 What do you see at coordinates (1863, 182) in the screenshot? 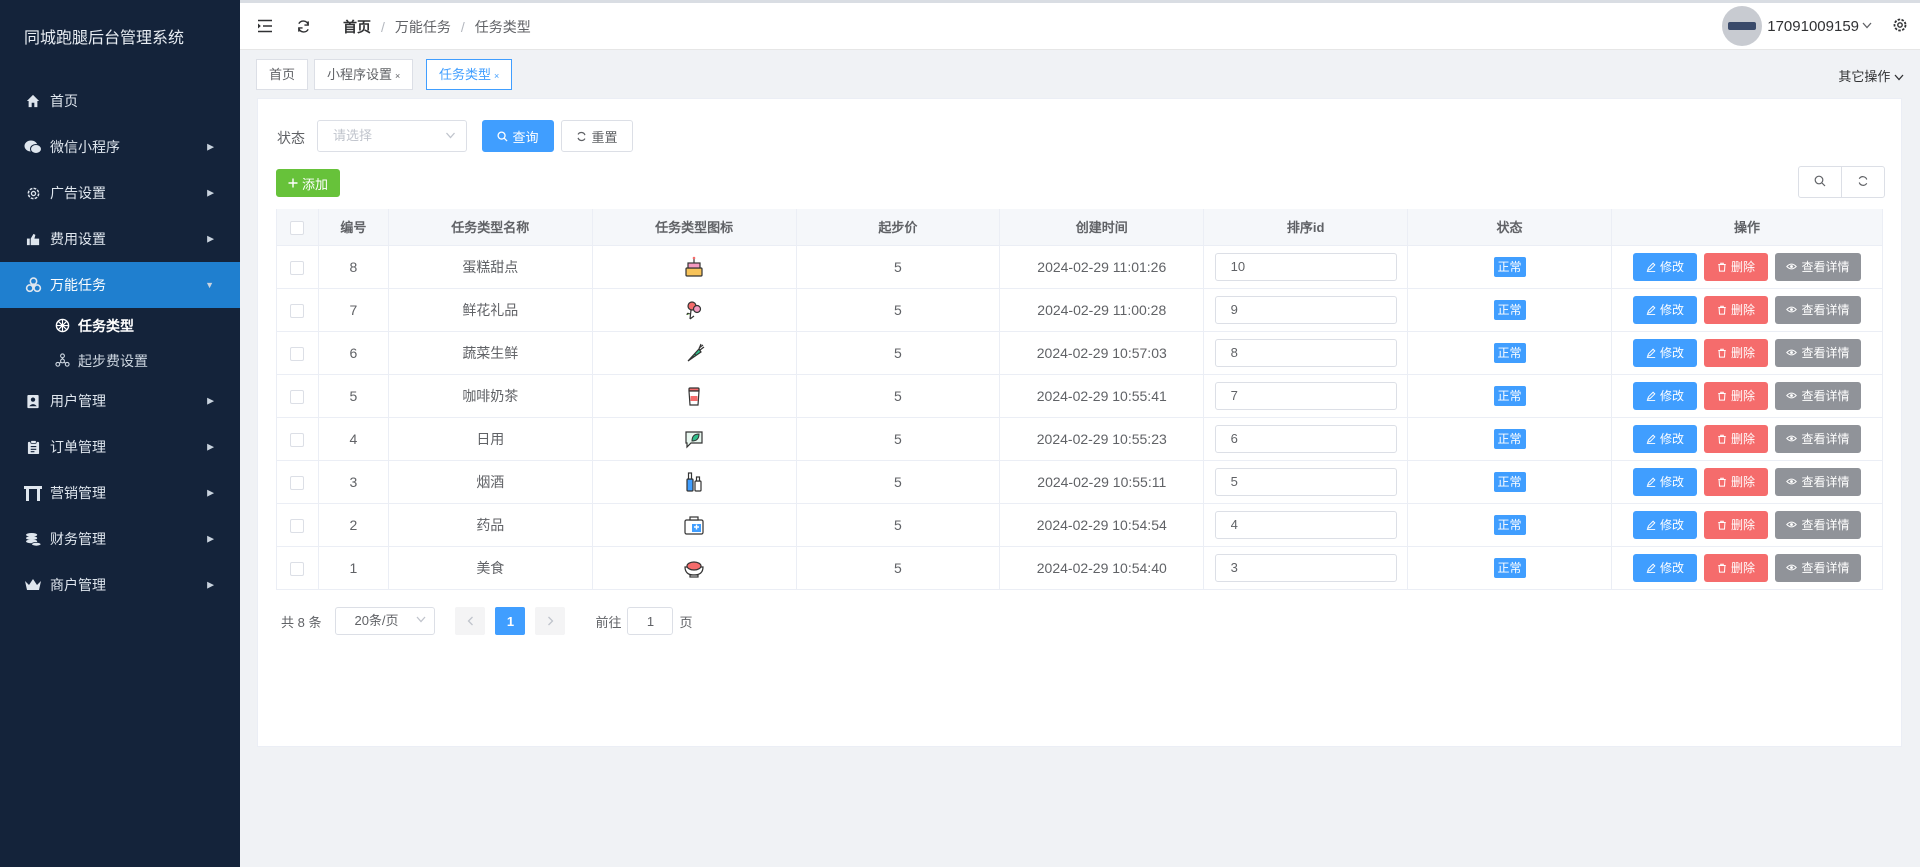
I see `refresh-table-button` at bounding box center [1863, 182].